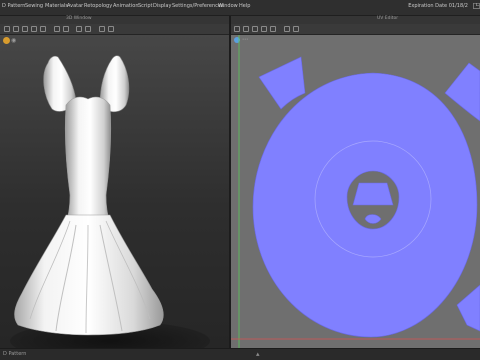  I want to click on uv-island-bodice, so click(373, 194).